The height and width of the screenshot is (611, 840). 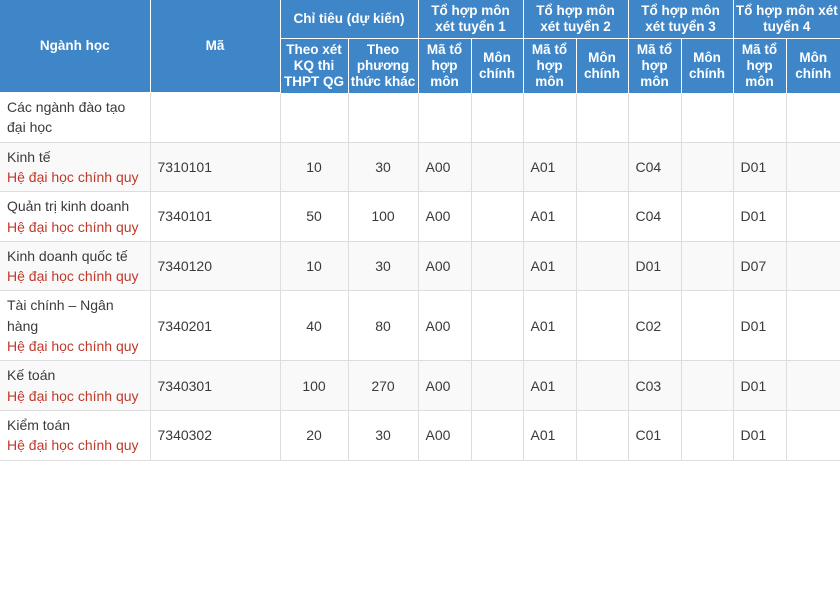 What do you see at coordinates (66, 117) in the screenshot?
I see `major-name: Các ngành đào tạo đại học` at bounding box center [66, 117].